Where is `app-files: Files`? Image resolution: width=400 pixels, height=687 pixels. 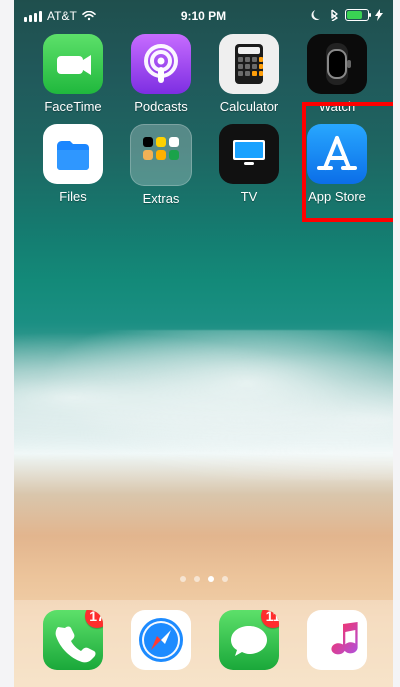
app-files: Files is located at coordinates (73, 170).